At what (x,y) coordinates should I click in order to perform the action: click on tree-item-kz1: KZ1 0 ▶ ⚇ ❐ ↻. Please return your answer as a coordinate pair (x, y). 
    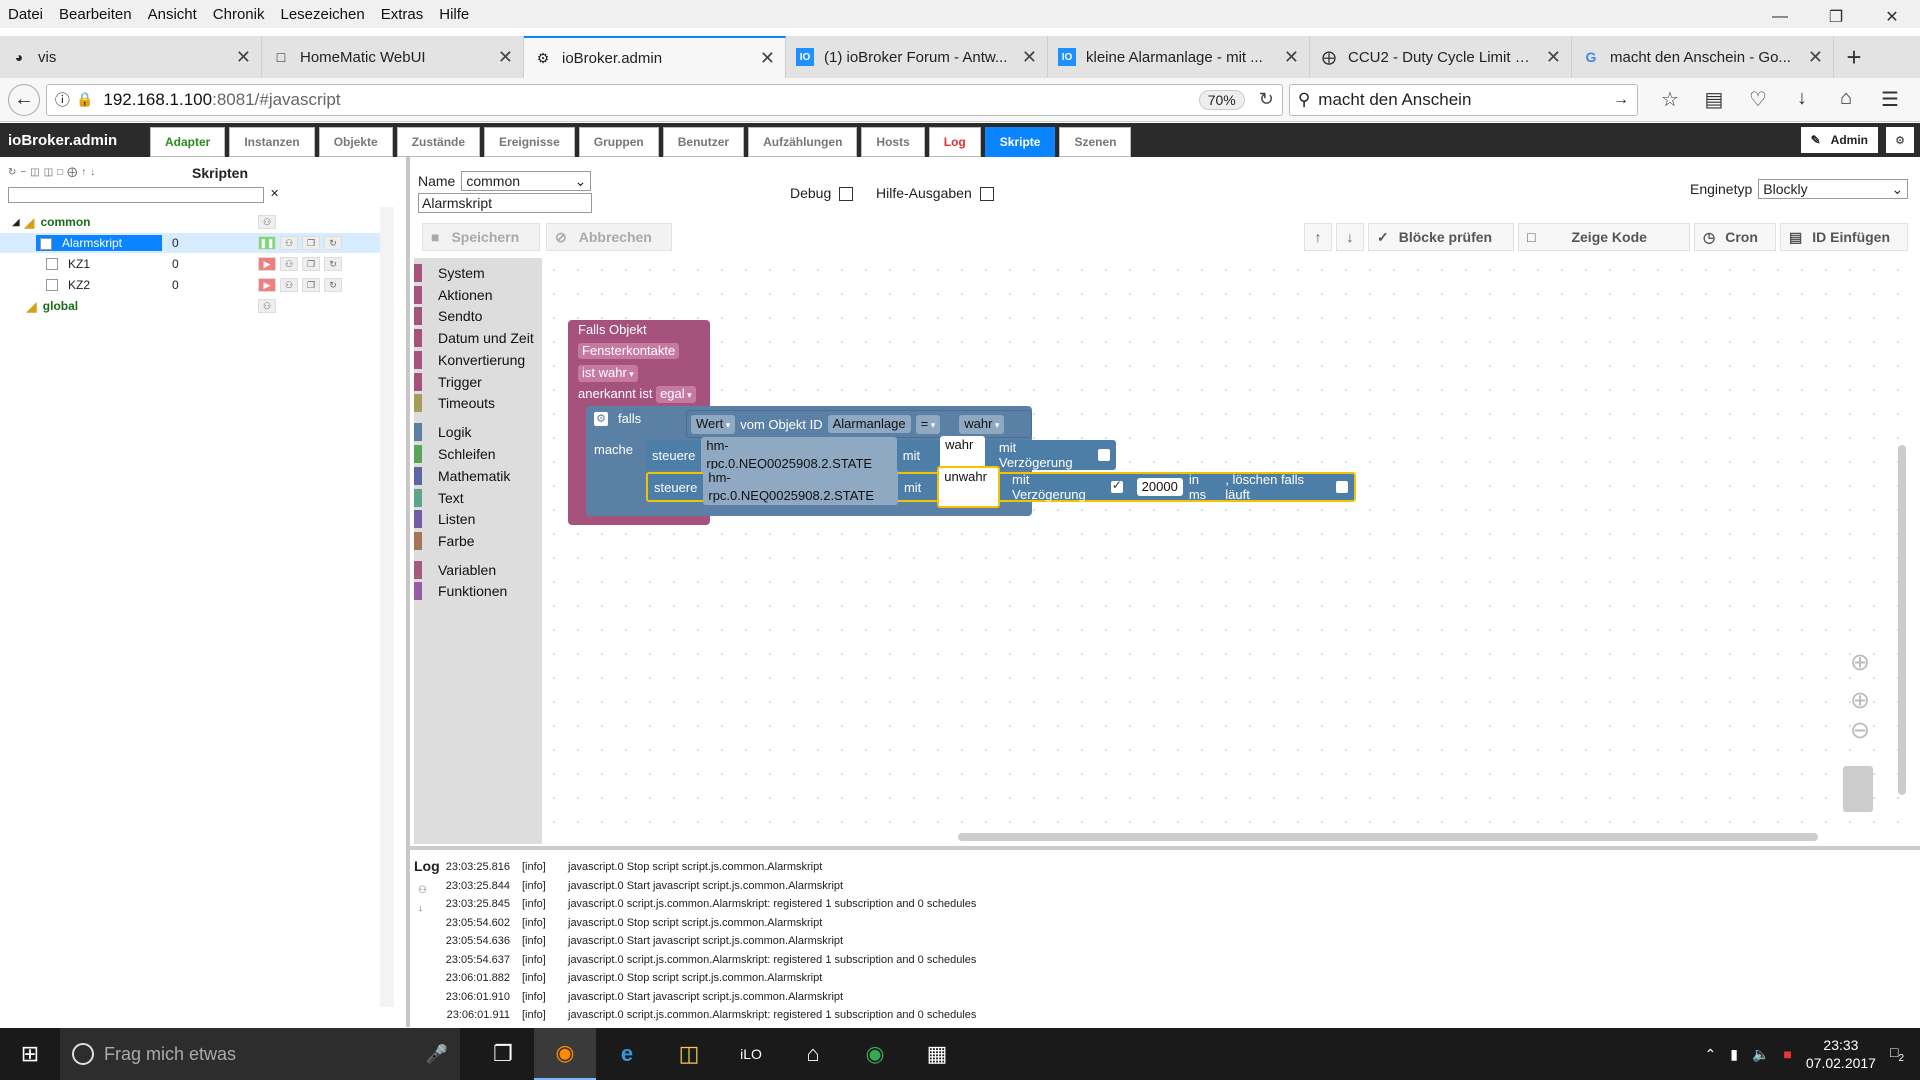
    Looking at the image, I should click on (190, 264).